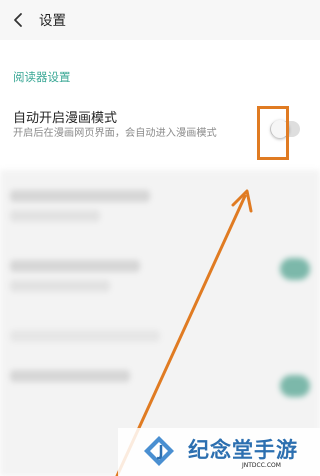 Image resolution: width=320 pixels, height=476 pixels. Describe the element at coordinates (243, 450) in the screenshot. I see `watermark-name: 纪念堂手游` at that location.